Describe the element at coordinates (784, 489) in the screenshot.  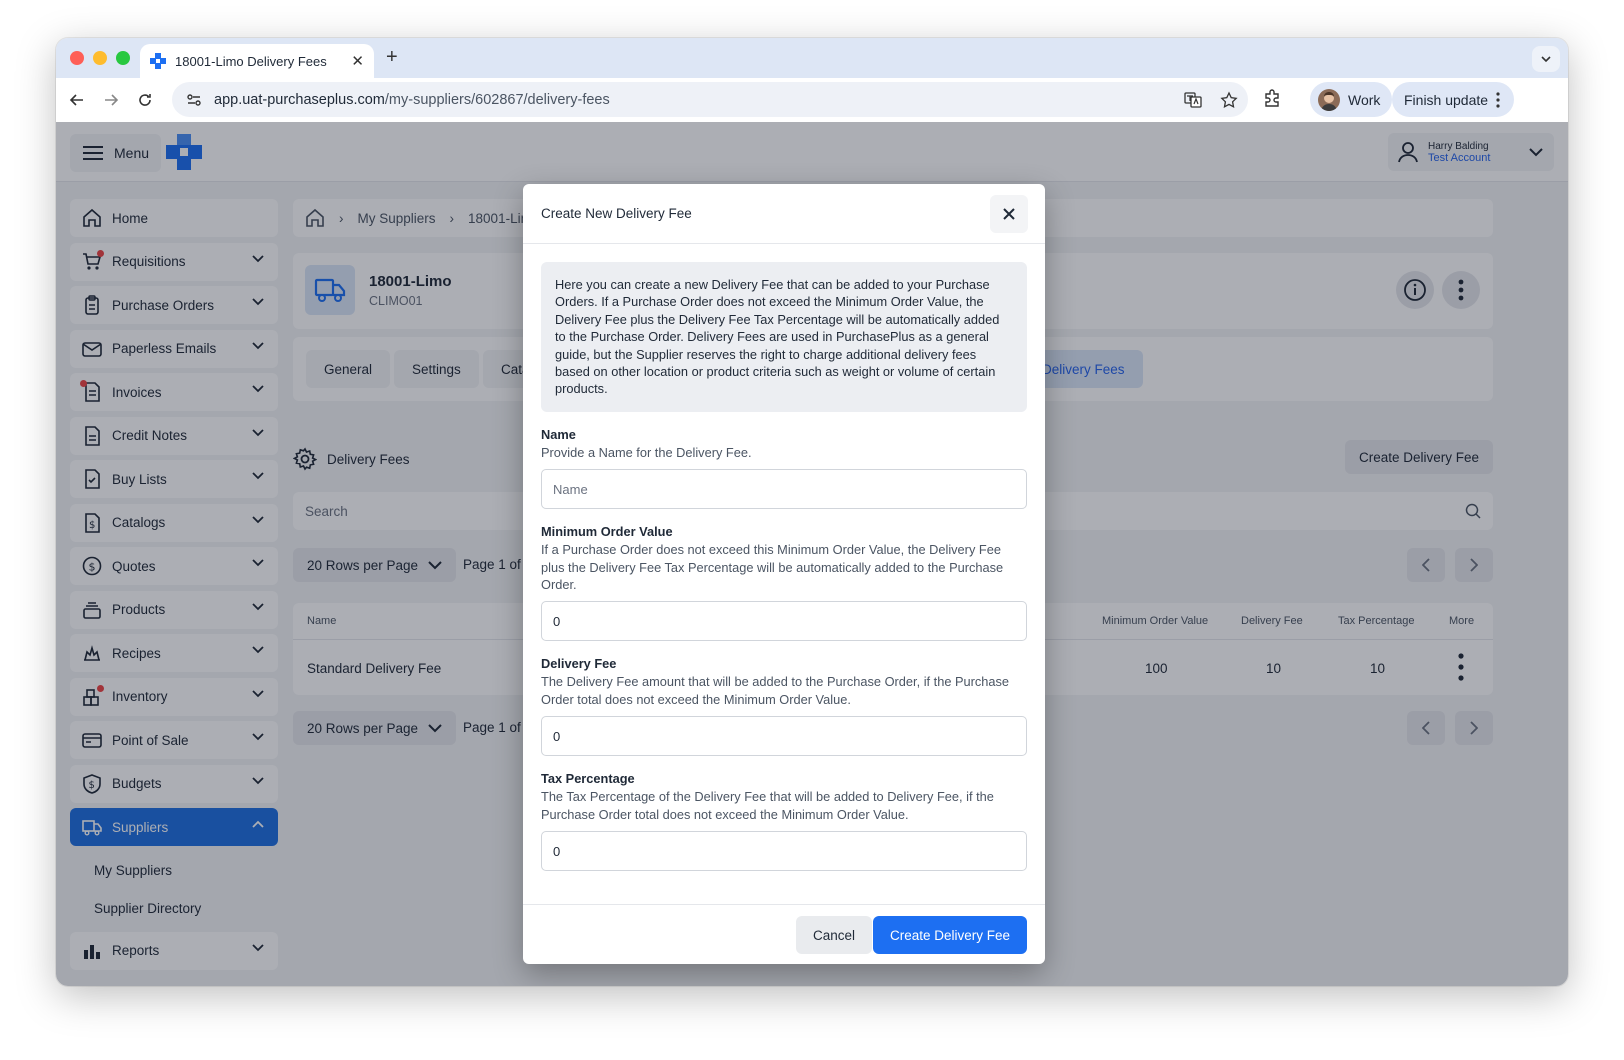
I see `name-input` at that location.